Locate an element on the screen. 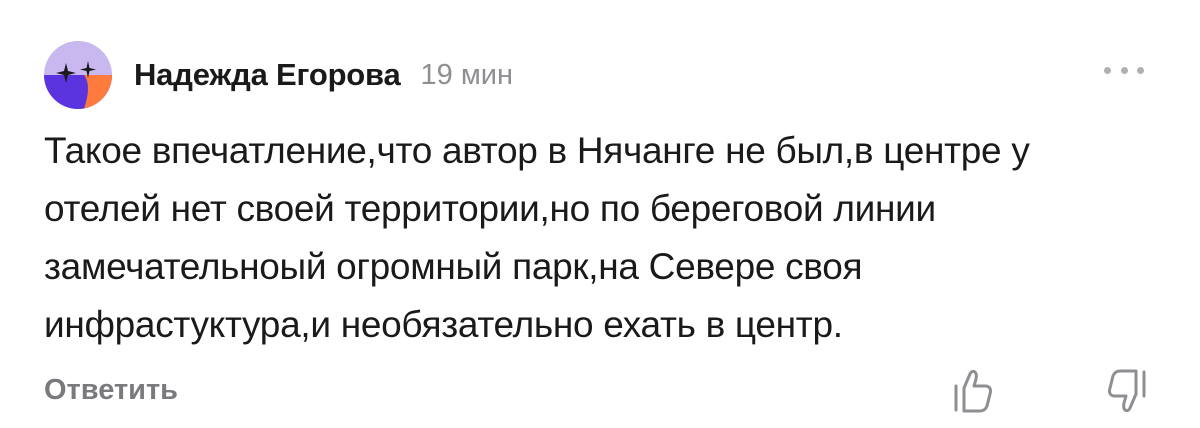  comment-header: Надежда Егорова 19 мин is located at coordinates (278, 75).